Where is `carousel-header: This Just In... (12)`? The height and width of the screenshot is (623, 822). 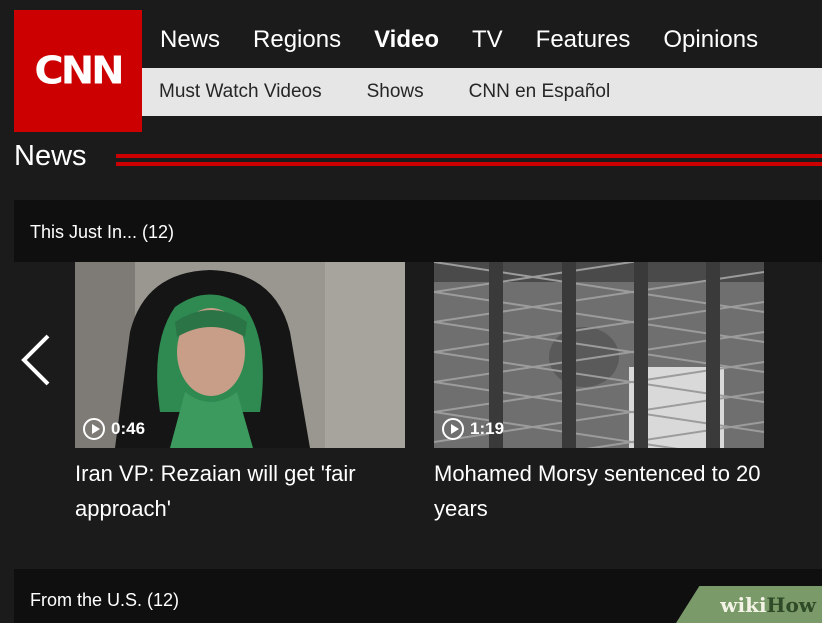
carousel-header: This Just In... (12) is located at coordinates (418, 231).